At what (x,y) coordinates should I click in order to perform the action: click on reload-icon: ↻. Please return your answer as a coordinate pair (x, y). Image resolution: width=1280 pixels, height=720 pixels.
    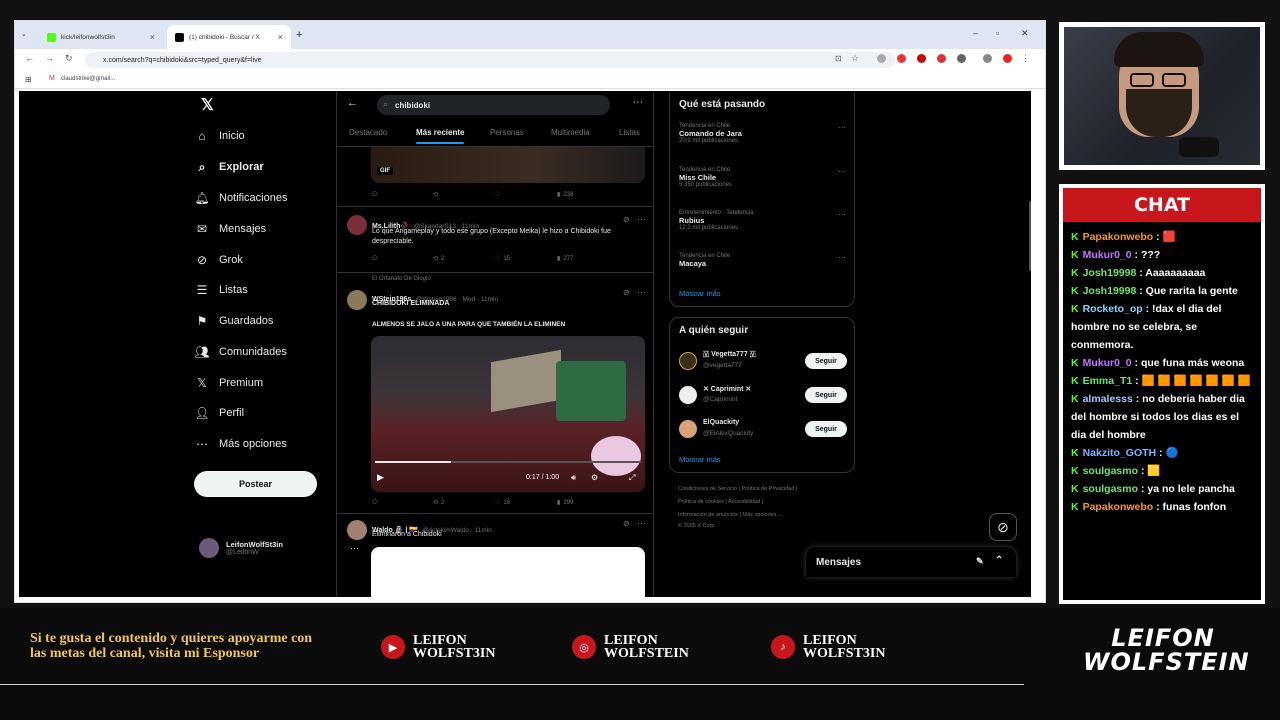
    Looking at the image, I should click on (69, 58).